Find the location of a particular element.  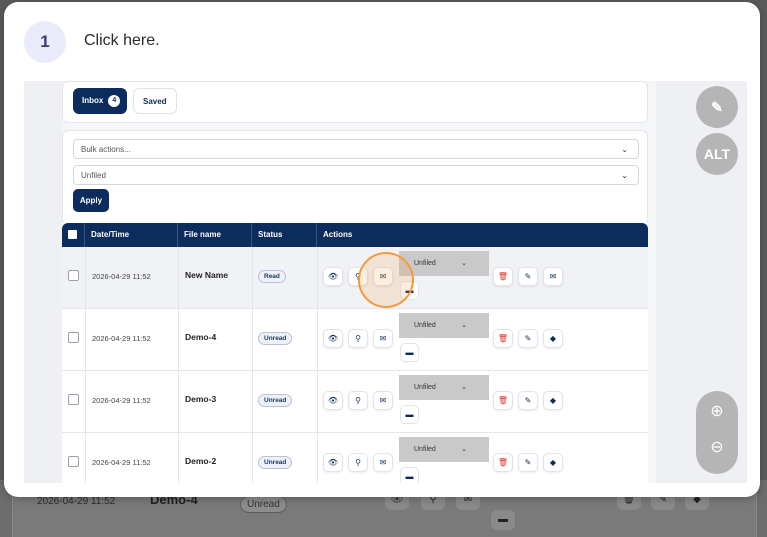

apply-button: Apply is located at coordinates (91, 200).